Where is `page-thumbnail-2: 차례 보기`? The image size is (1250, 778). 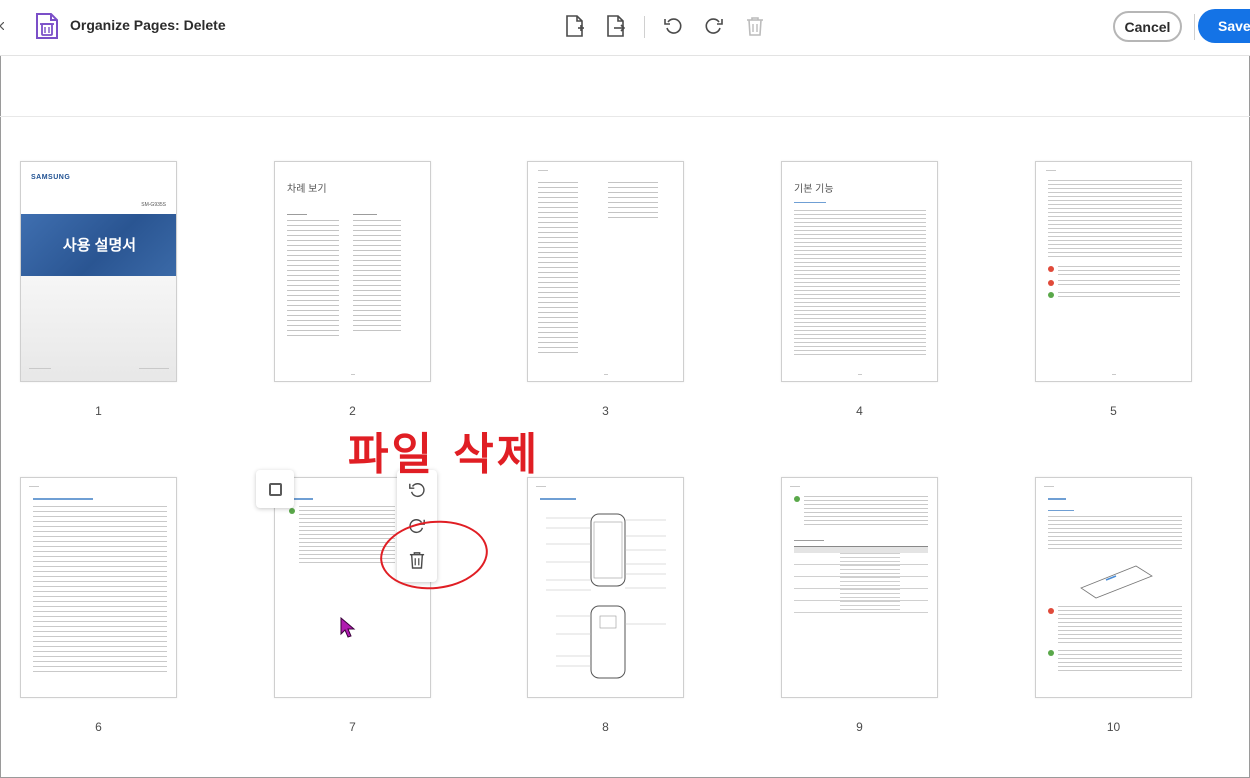 page-thumbnail-2: 차례 보기 is located at coordinates (352, 271).